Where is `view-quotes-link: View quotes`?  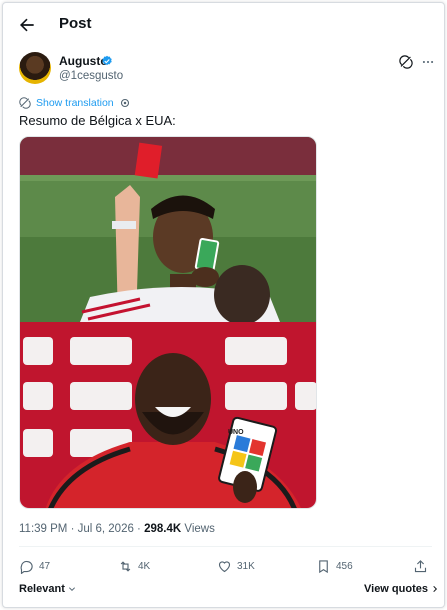 view-quotes-link: View quotes is located at coordinates (401, 589).